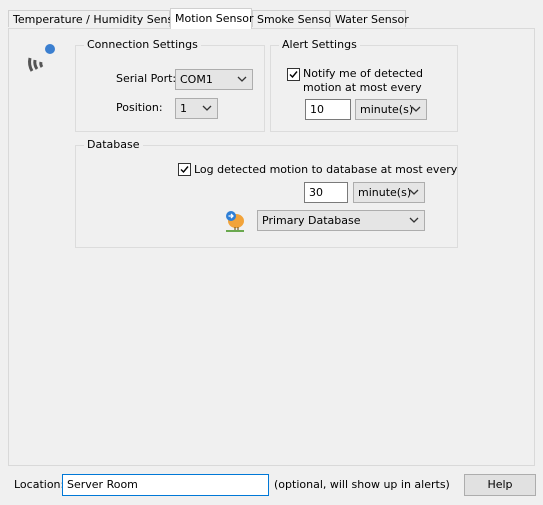 Image resolution: width=543 pixels, height=505 pixels. I want to click on tab-smoke-sensor: Smoke Sensor, so click(293, 18).